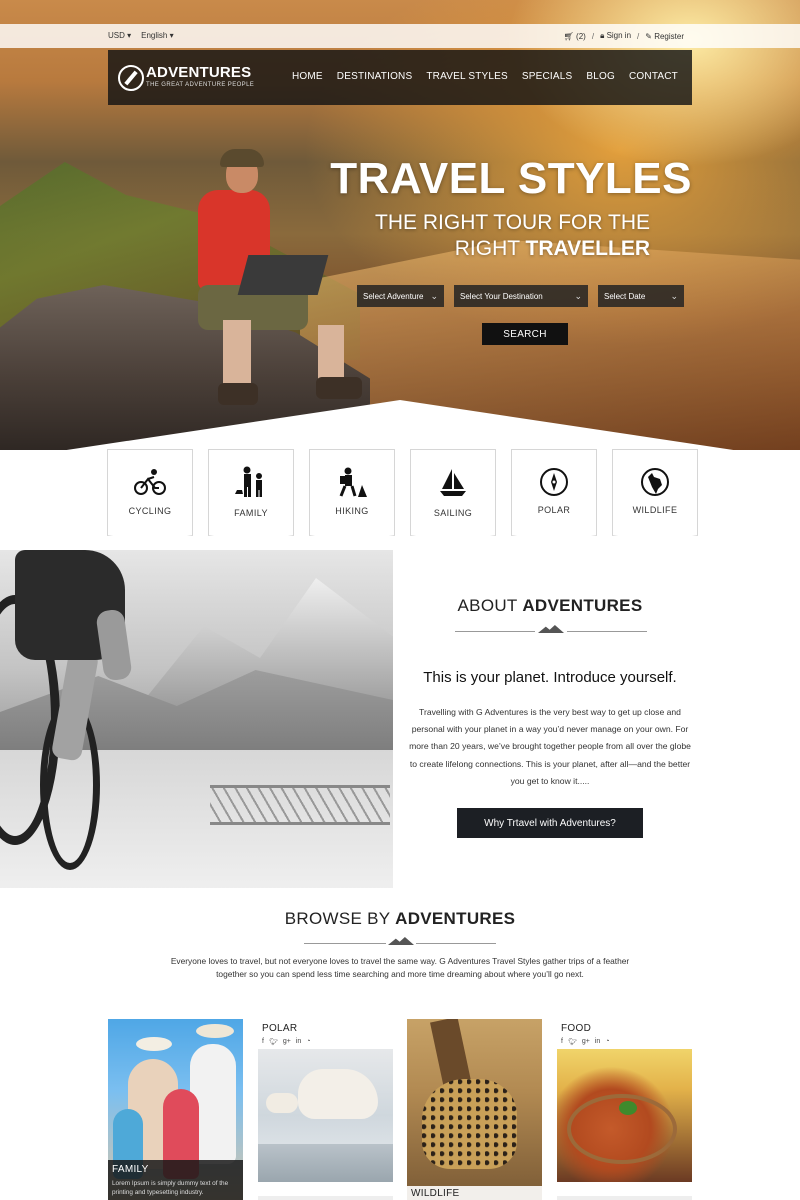 This screenshot has width=800, height=1200. What do you see at coordinates (474, 1193) in the screenshot?
I see `card-caption: WILDLIFE` at bounding box center [474, 1193].